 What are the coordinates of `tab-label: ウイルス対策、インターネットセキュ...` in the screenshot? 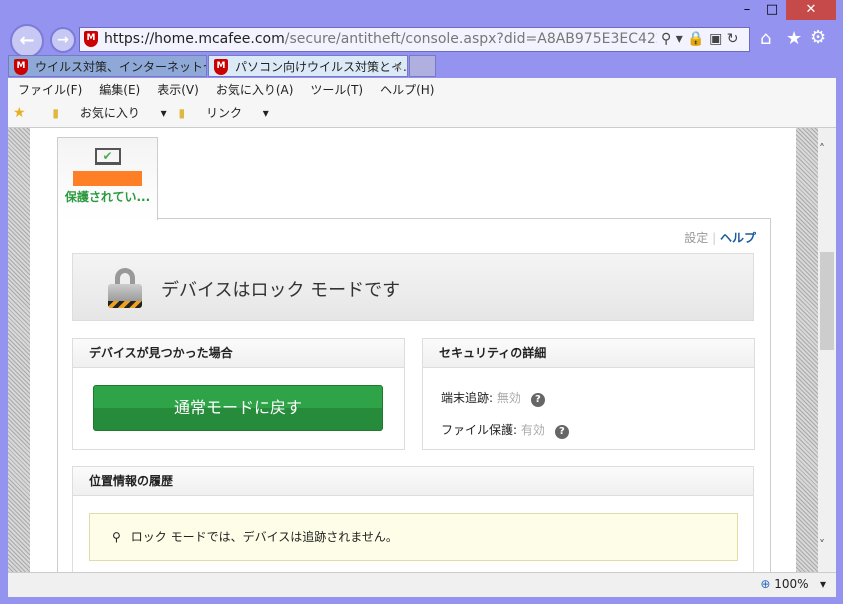 It's located at (120, 67).